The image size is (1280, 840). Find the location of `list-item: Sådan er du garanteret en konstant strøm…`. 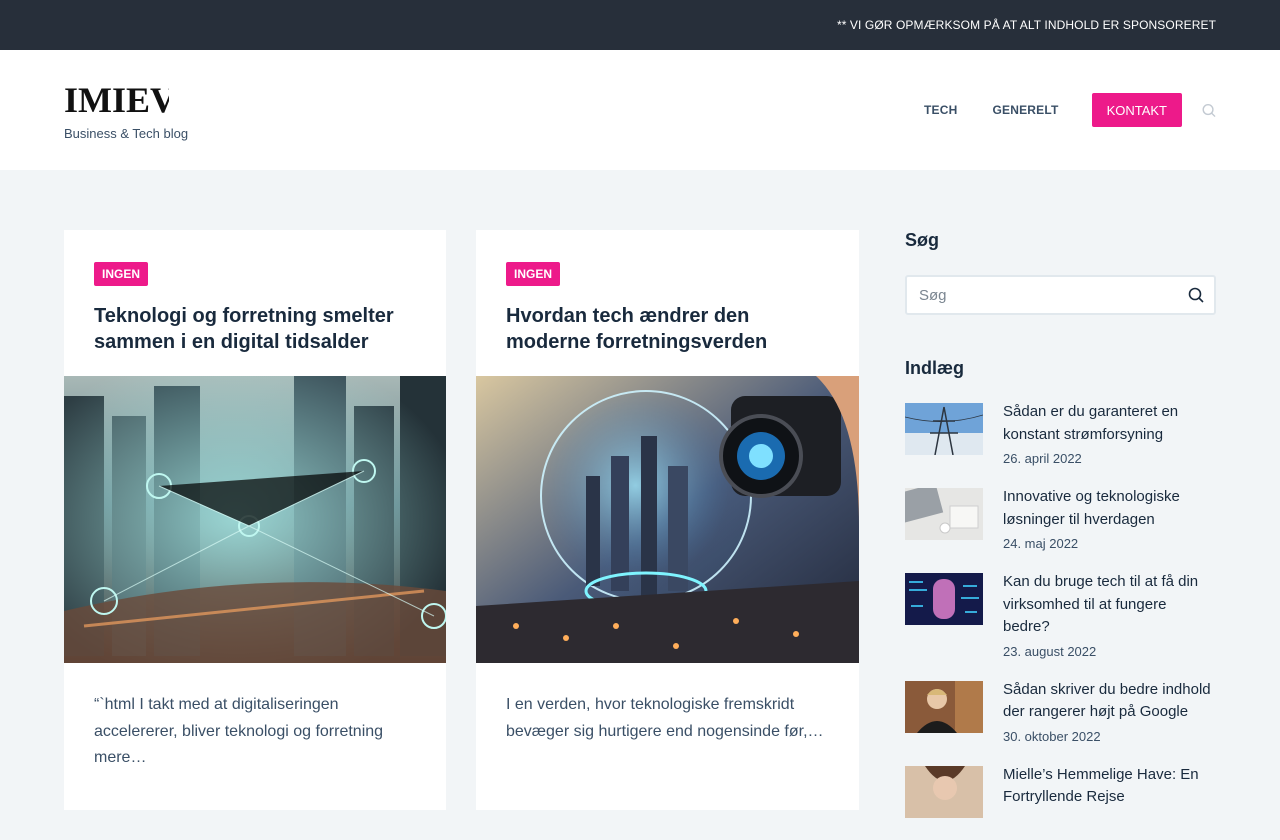

list-item: Sådan er du garanteret en konstant strøm… is located at coordinates (1060, 434).